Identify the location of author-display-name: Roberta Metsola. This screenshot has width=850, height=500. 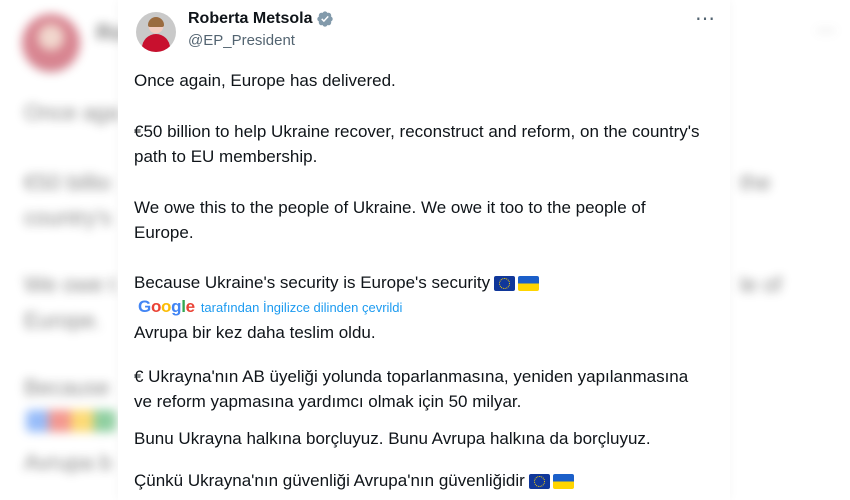
(250, 19).